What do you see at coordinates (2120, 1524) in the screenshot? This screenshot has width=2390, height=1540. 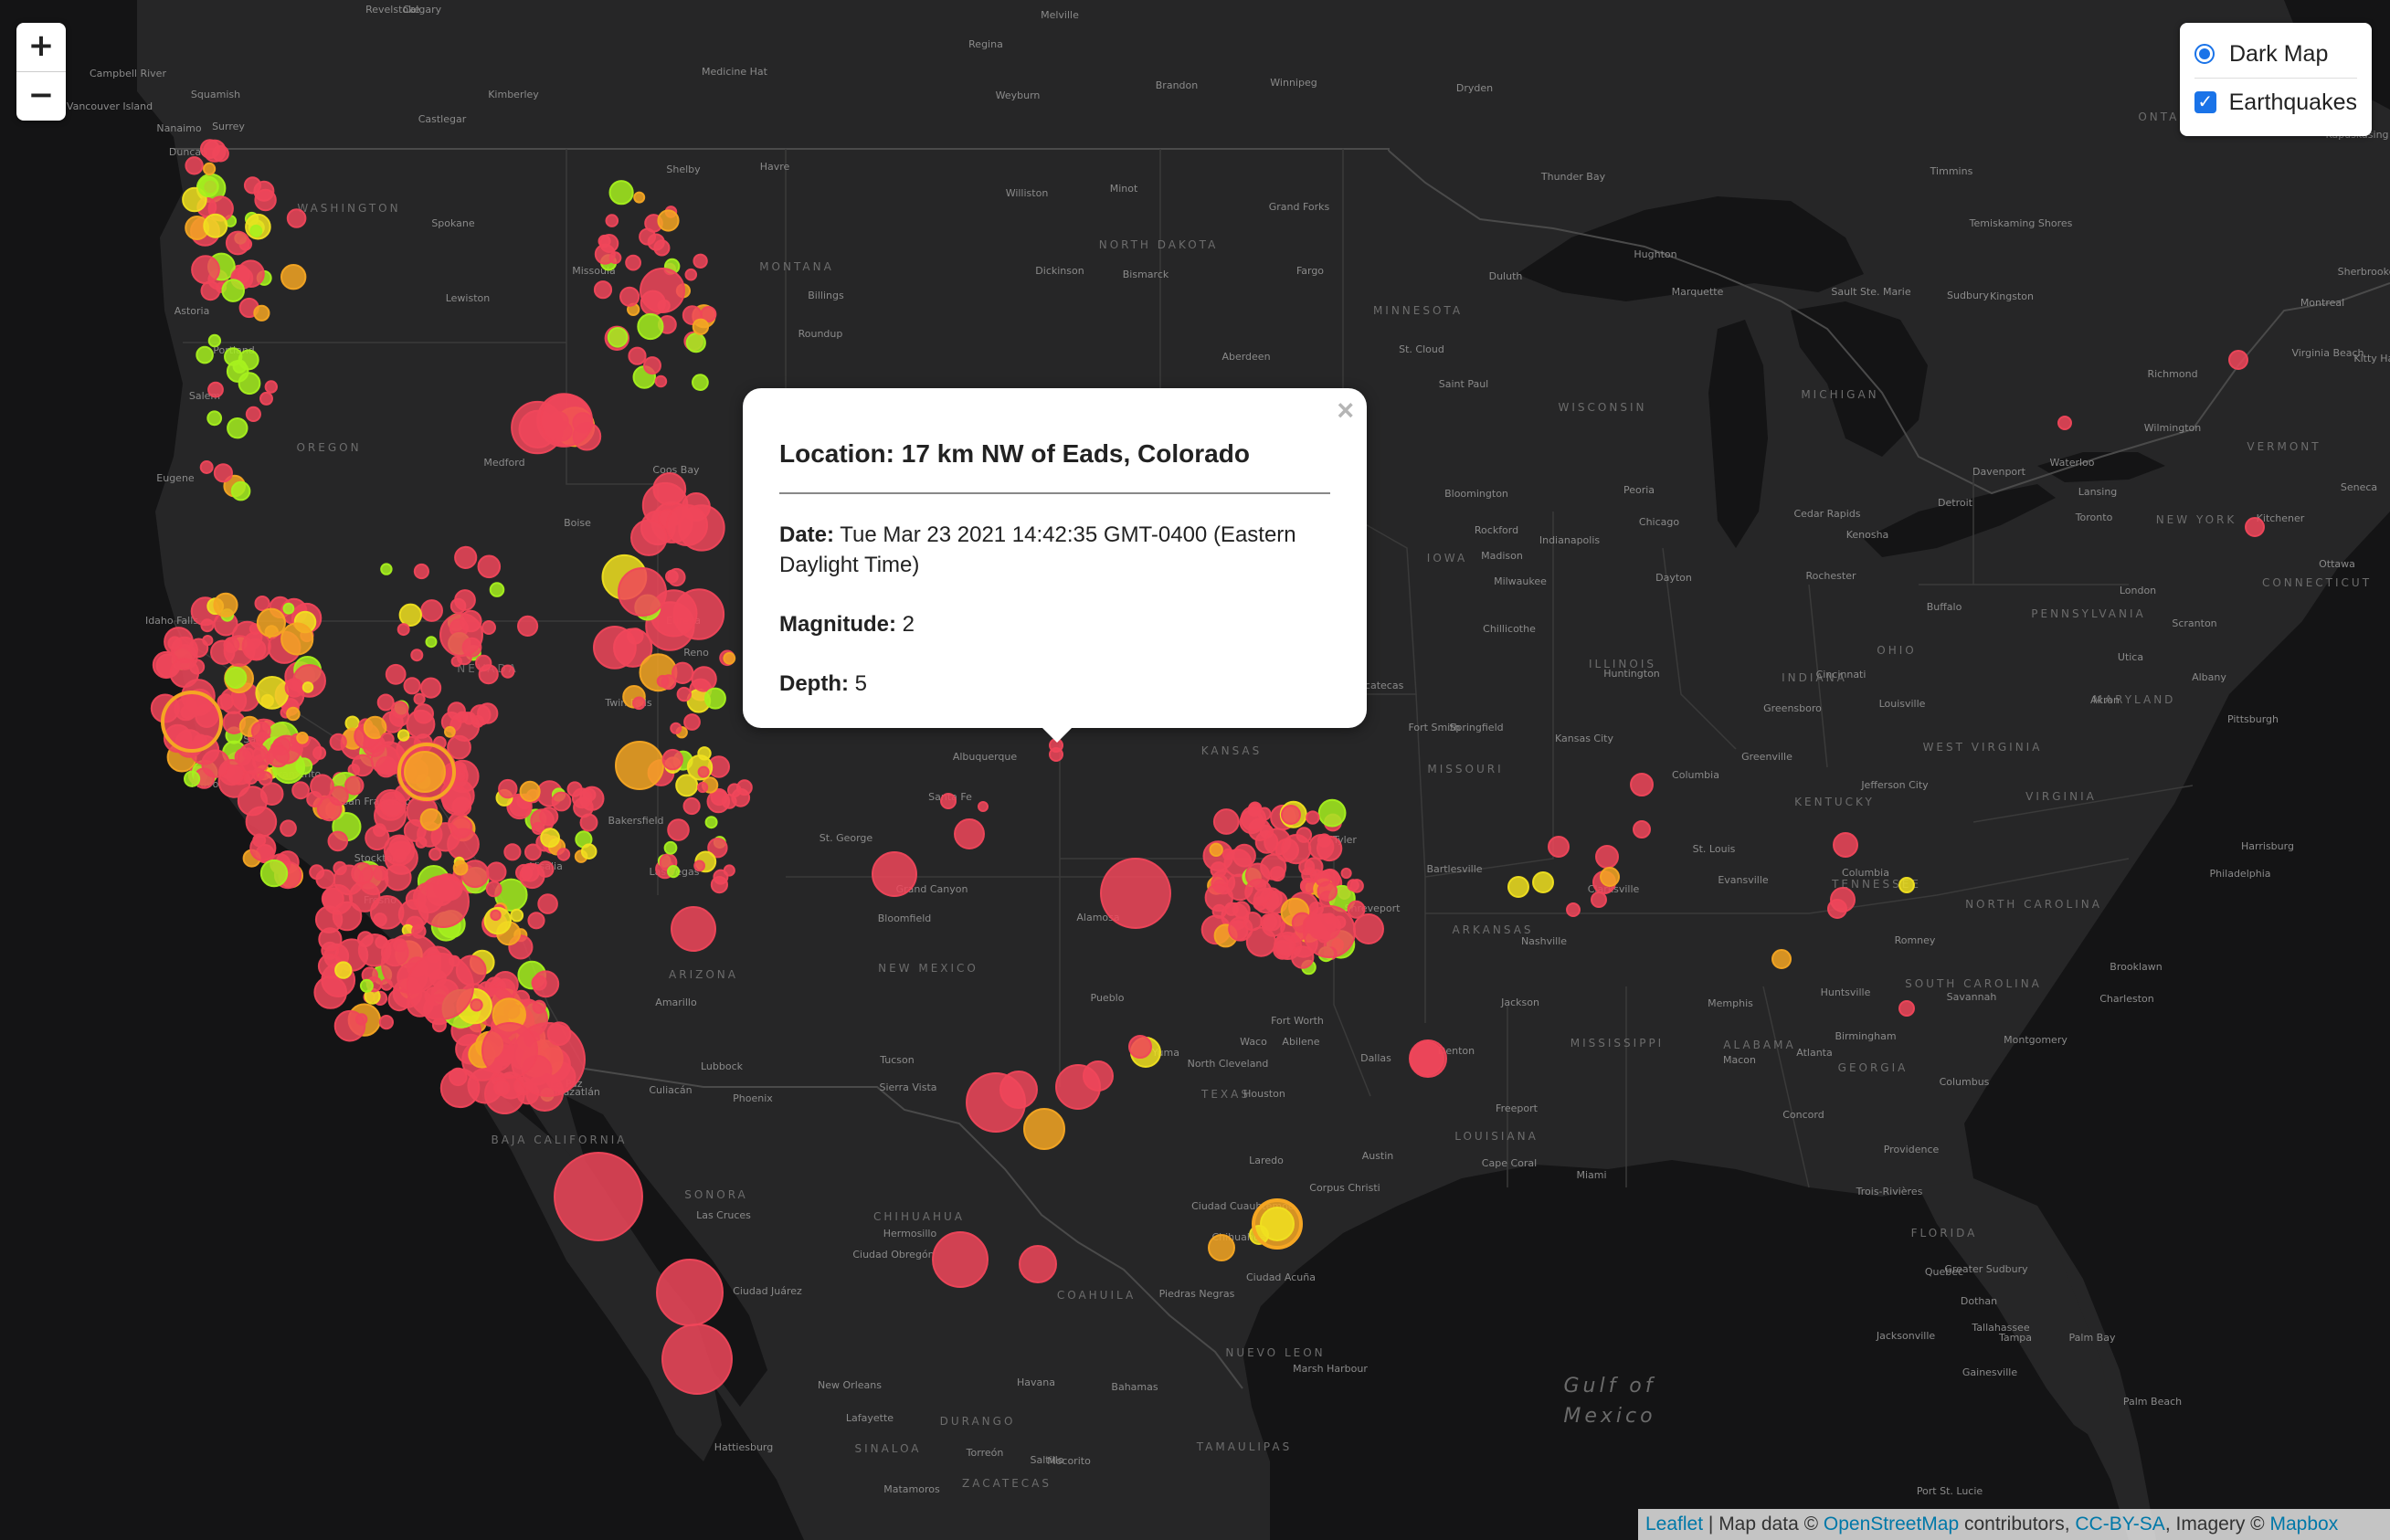 I see `license-link: CC-BY-SA` at bounding box center [2120, 1524].